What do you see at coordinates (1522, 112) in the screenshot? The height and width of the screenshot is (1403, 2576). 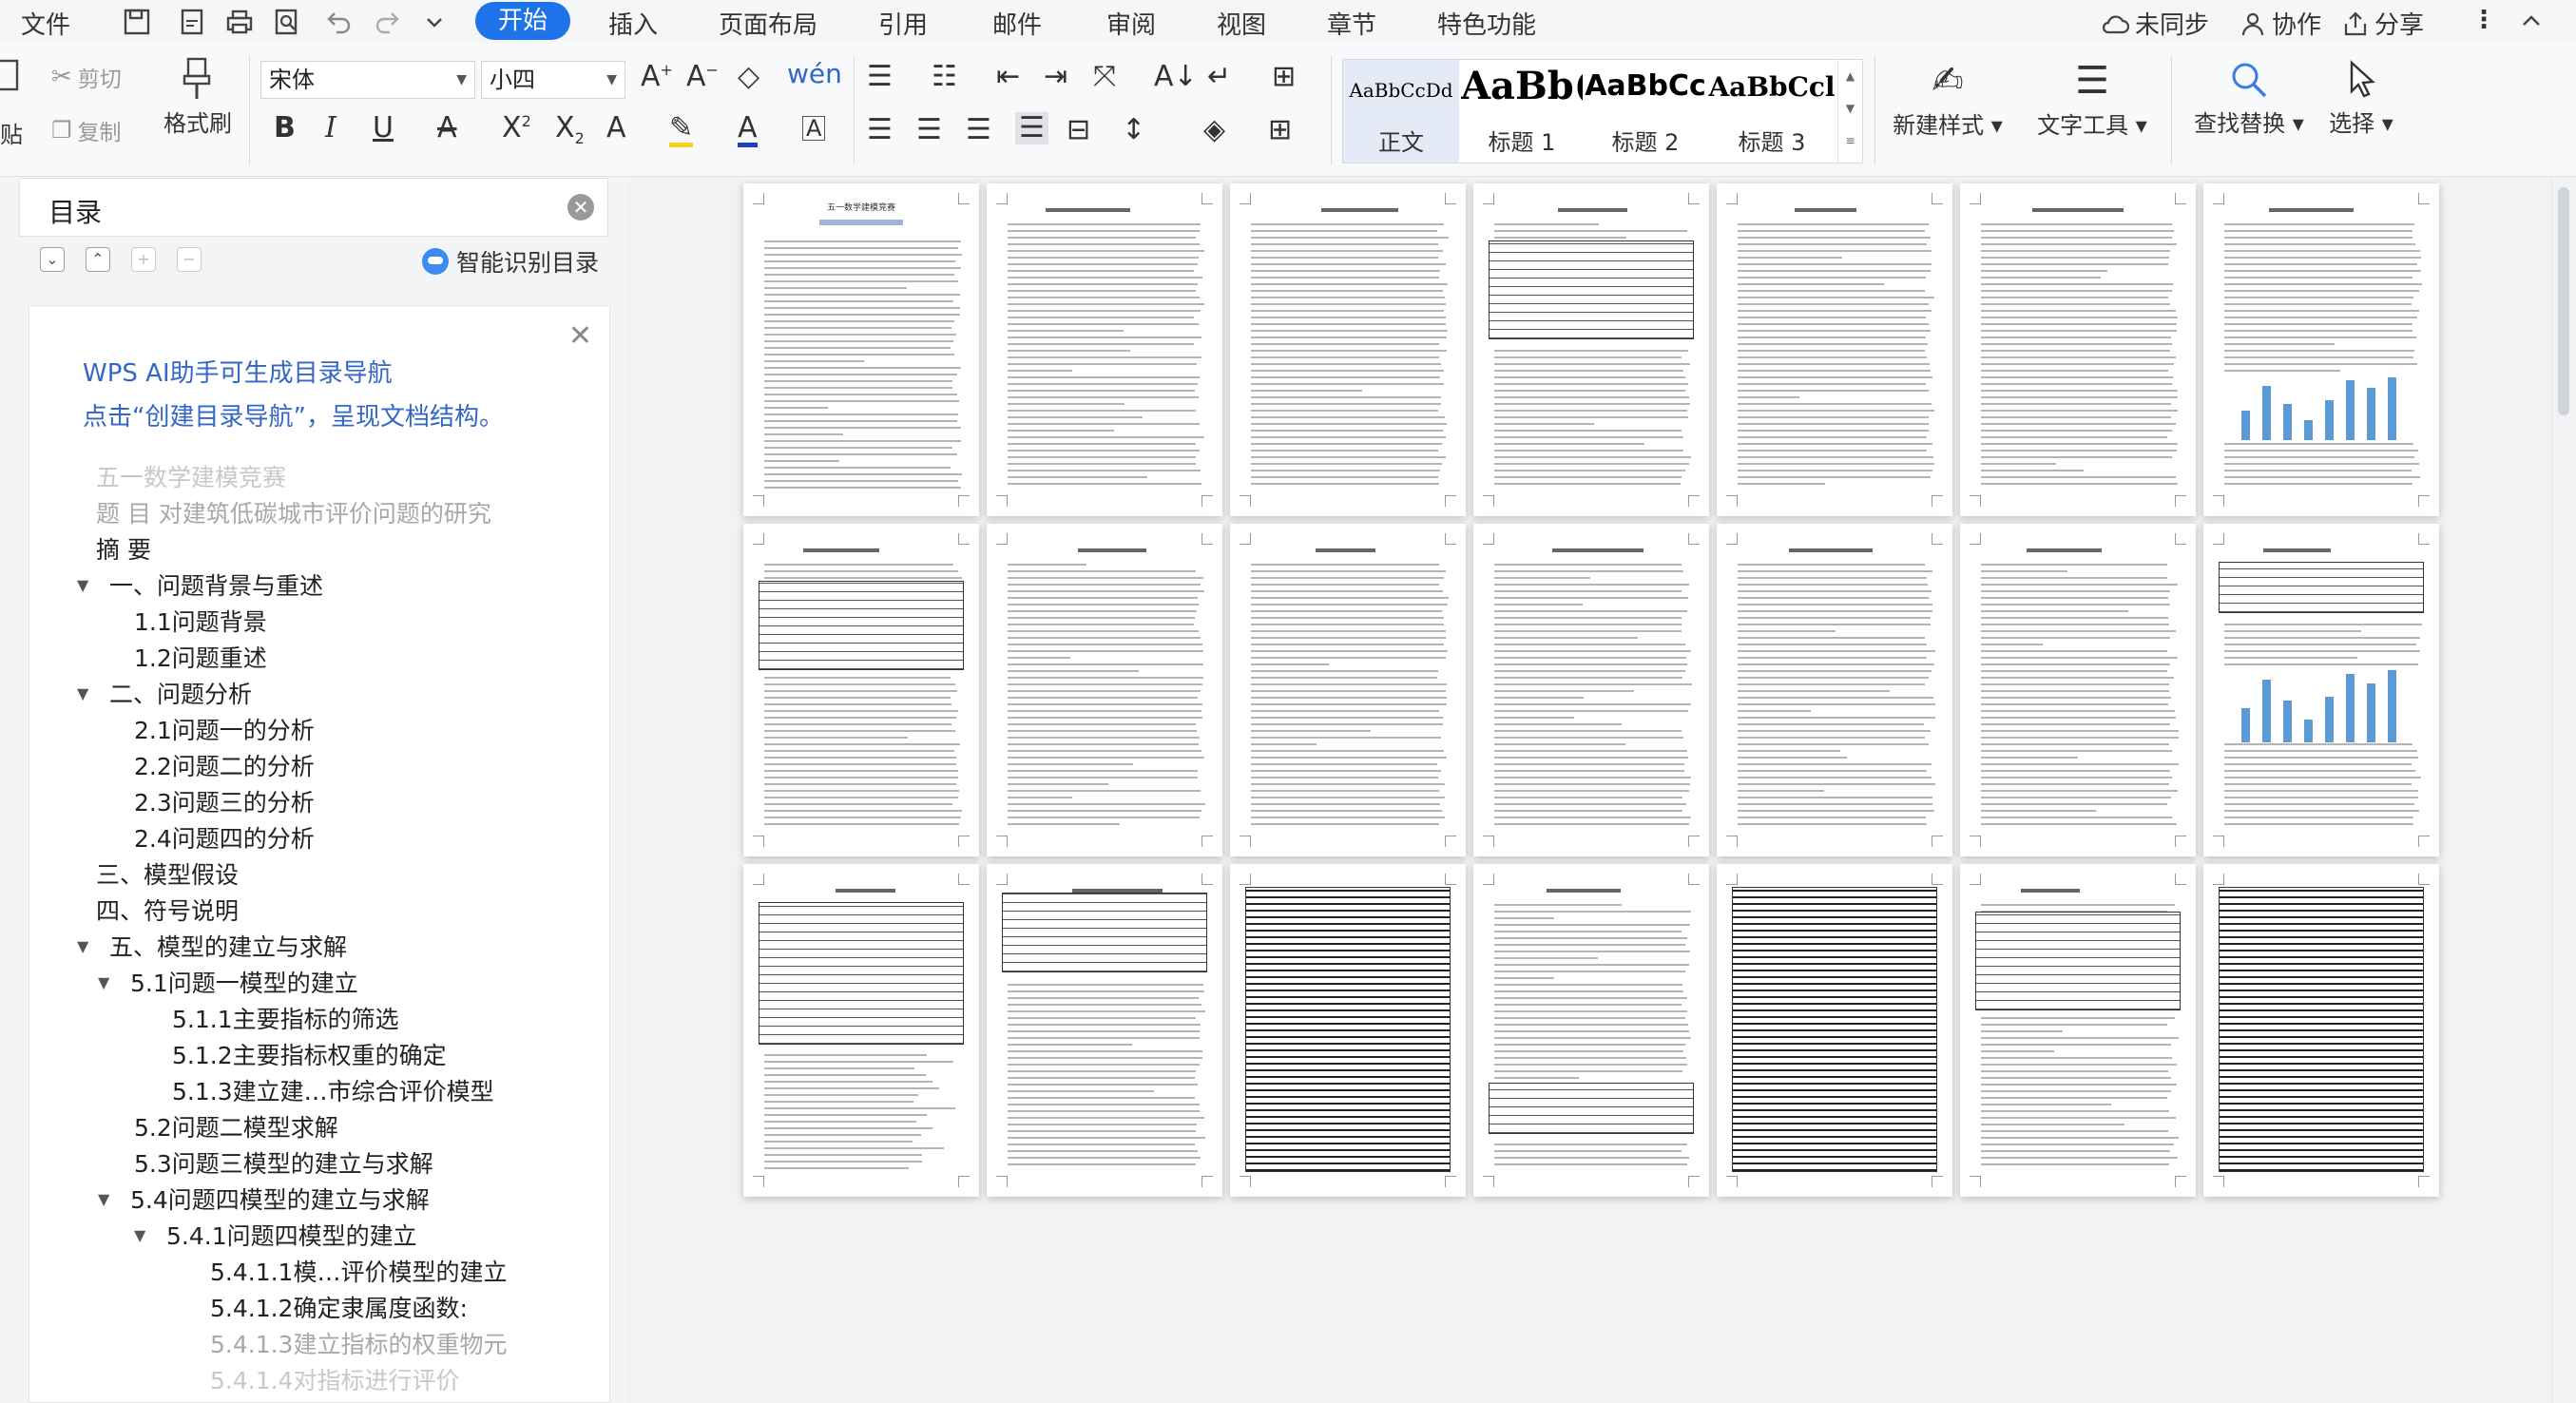 I see `style-heading-1: AaBb( 标题 1` at bounding box center [1522, 112].